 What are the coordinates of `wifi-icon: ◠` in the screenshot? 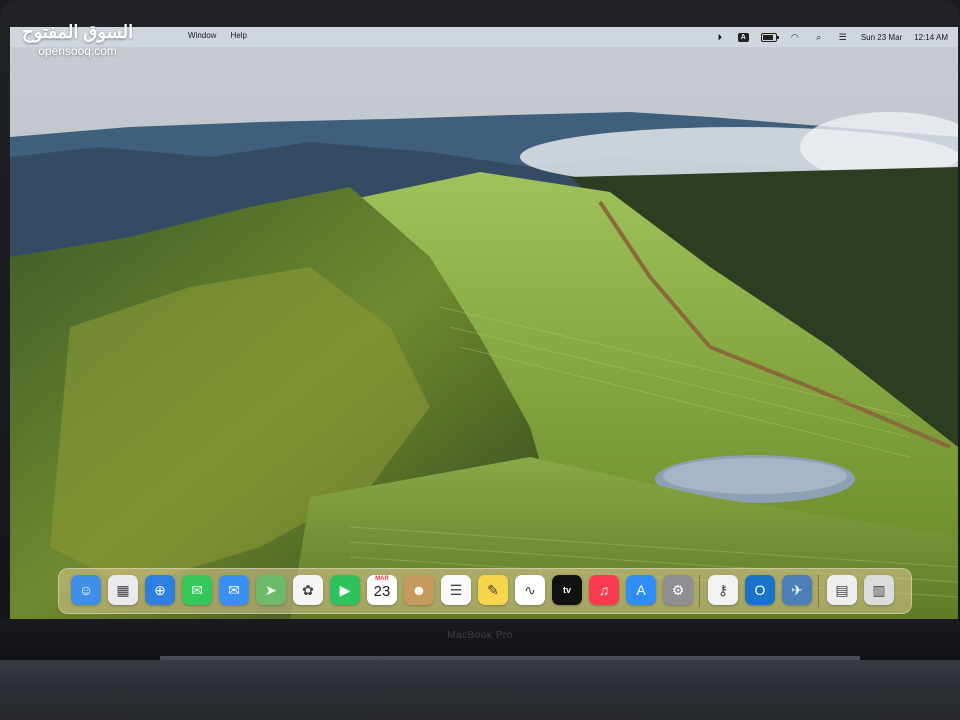 It's located at (795, 37).